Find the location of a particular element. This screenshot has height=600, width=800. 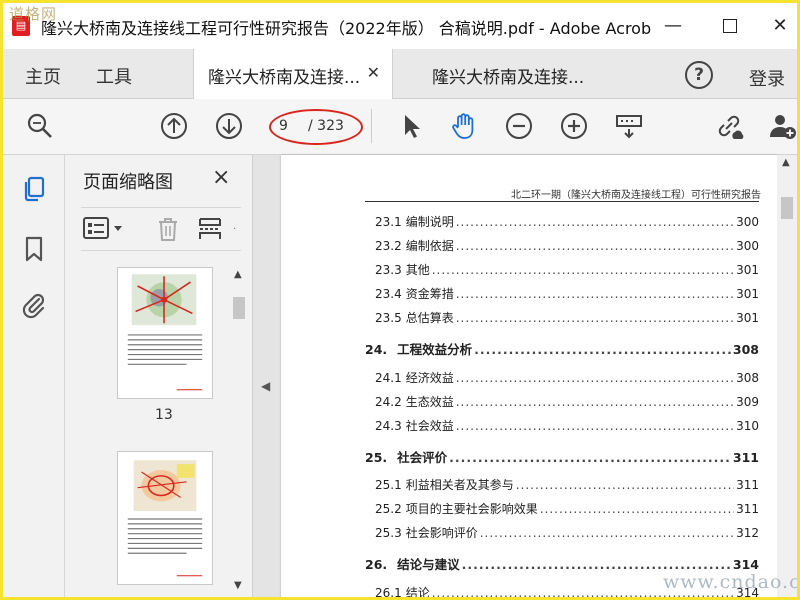

toc-section-row: 23.3其他 301 is located at coordinates (567, 270).